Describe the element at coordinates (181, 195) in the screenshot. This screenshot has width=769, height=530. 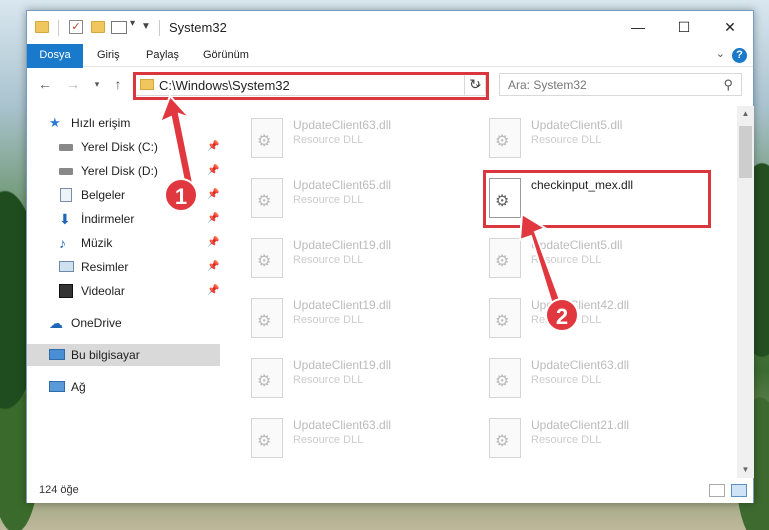
I see `callout-1: 1` at that location.